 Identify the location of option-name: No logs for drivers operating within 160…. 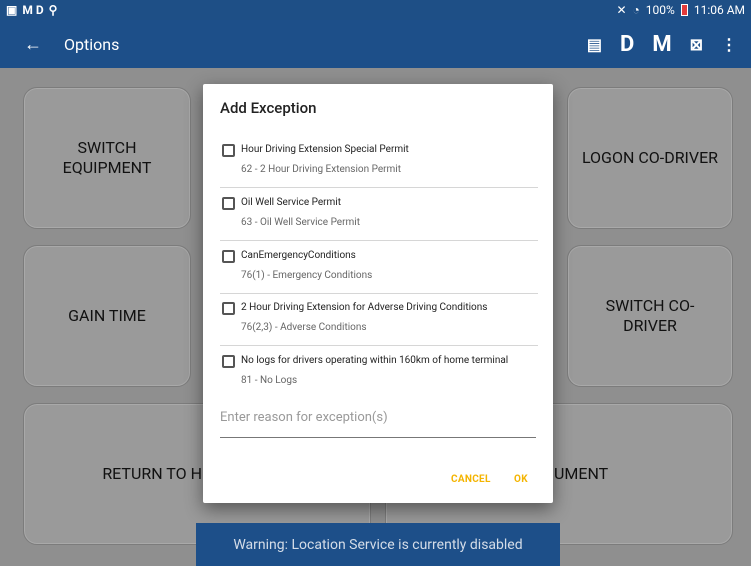
(375, 360).